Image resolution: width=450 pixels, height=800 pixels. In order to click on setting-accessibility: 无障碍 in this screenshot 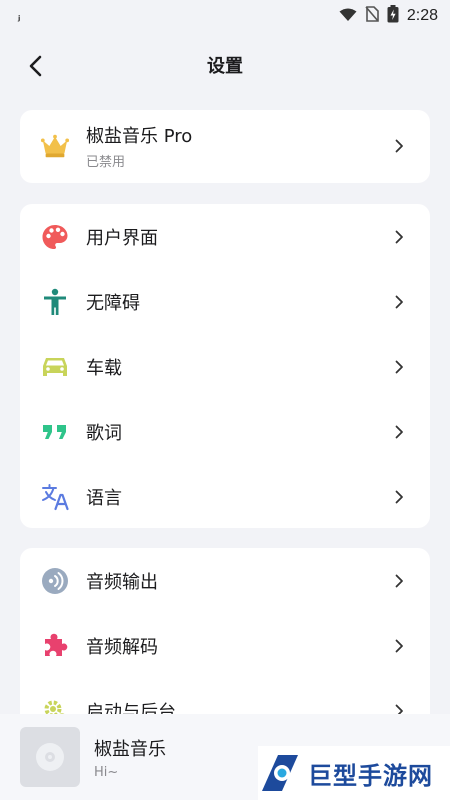, I will do `click(225, 301)`.